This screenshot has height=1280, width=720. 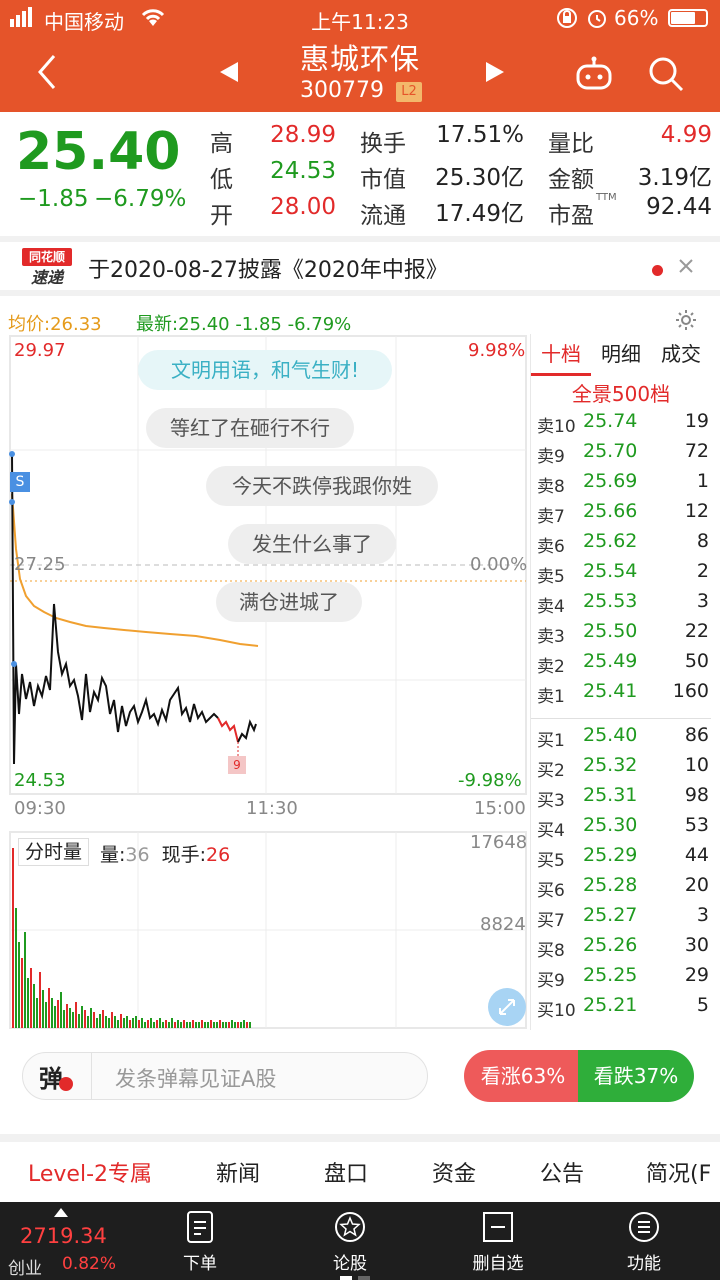 What do you see at coordinates (454, 1172) in the screenshot?
I see `tab-funds: 资金` at bounding box center [454, 1172].